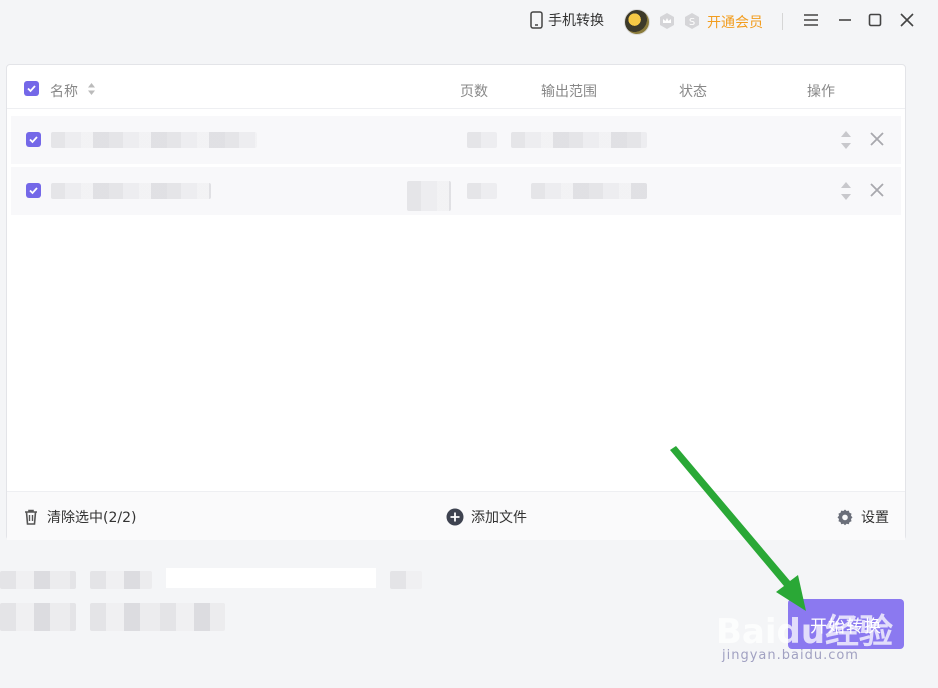  What do you see at coordinates (821, 92) in the screenshot?
I see `column-action: 操作` at bounding box center [821, 92].